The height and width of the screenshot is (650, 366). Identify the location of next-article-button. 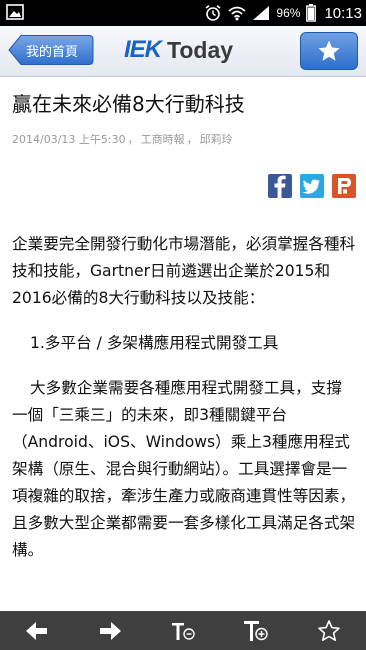
(110, 631).